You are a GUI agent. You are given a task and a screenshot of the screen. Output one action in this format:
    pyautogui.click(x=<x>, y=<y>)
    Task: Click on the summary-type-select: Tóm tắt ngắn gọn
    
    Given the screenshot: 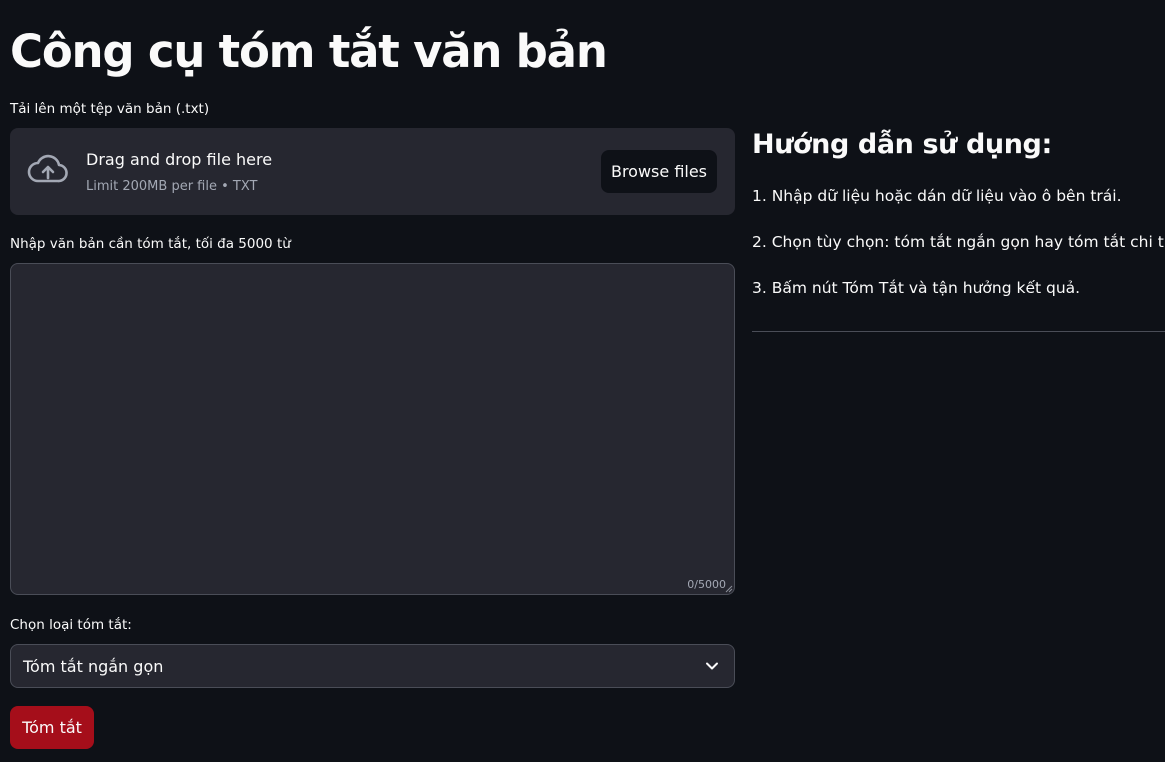 What is the action you would take?
    pyautogui.click(x=372, y=666)
    